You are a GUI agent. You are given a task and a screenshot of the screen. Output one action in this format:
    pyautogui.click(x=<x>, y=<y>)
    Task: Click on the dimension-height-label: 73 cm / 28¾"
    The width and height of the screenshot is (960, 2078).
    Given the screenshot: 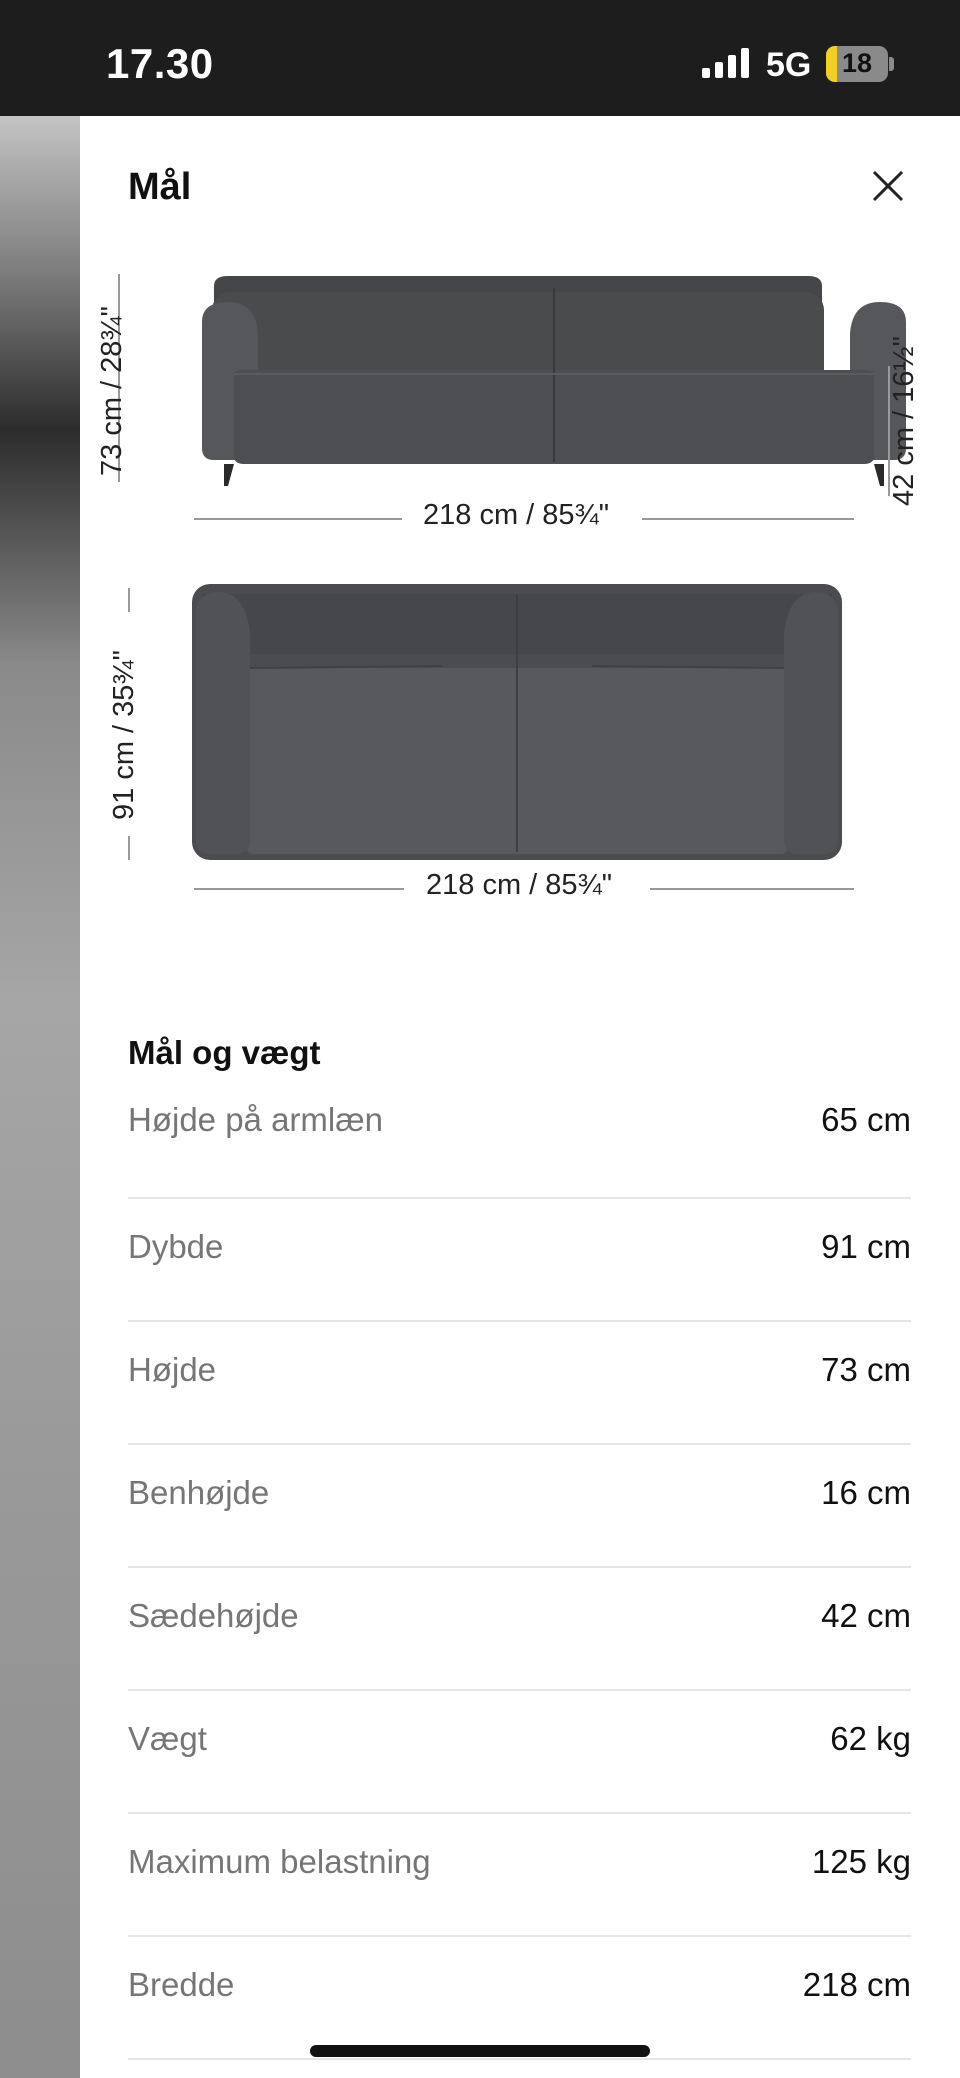 What is the action you would take?
    pyautogui.click(x=112, y=391)
    